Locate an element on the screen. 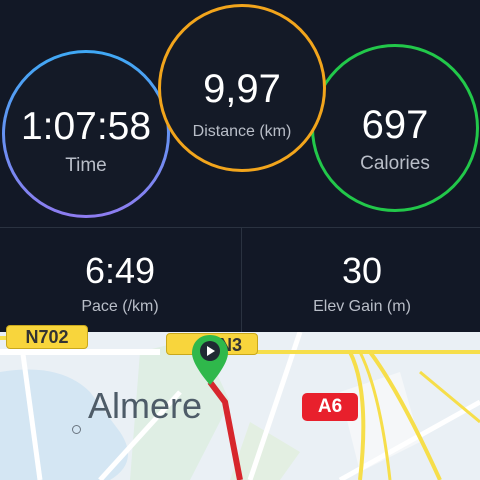 Image resolution: width=480 pixels, height=480 pixels. distance-value: 9,97 is located at coordinates (242, 89).